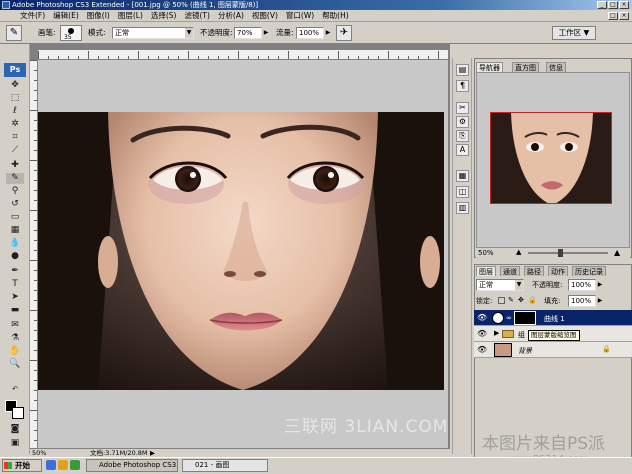  I want to click on menu-image: 图像(I), so click(98, 15).